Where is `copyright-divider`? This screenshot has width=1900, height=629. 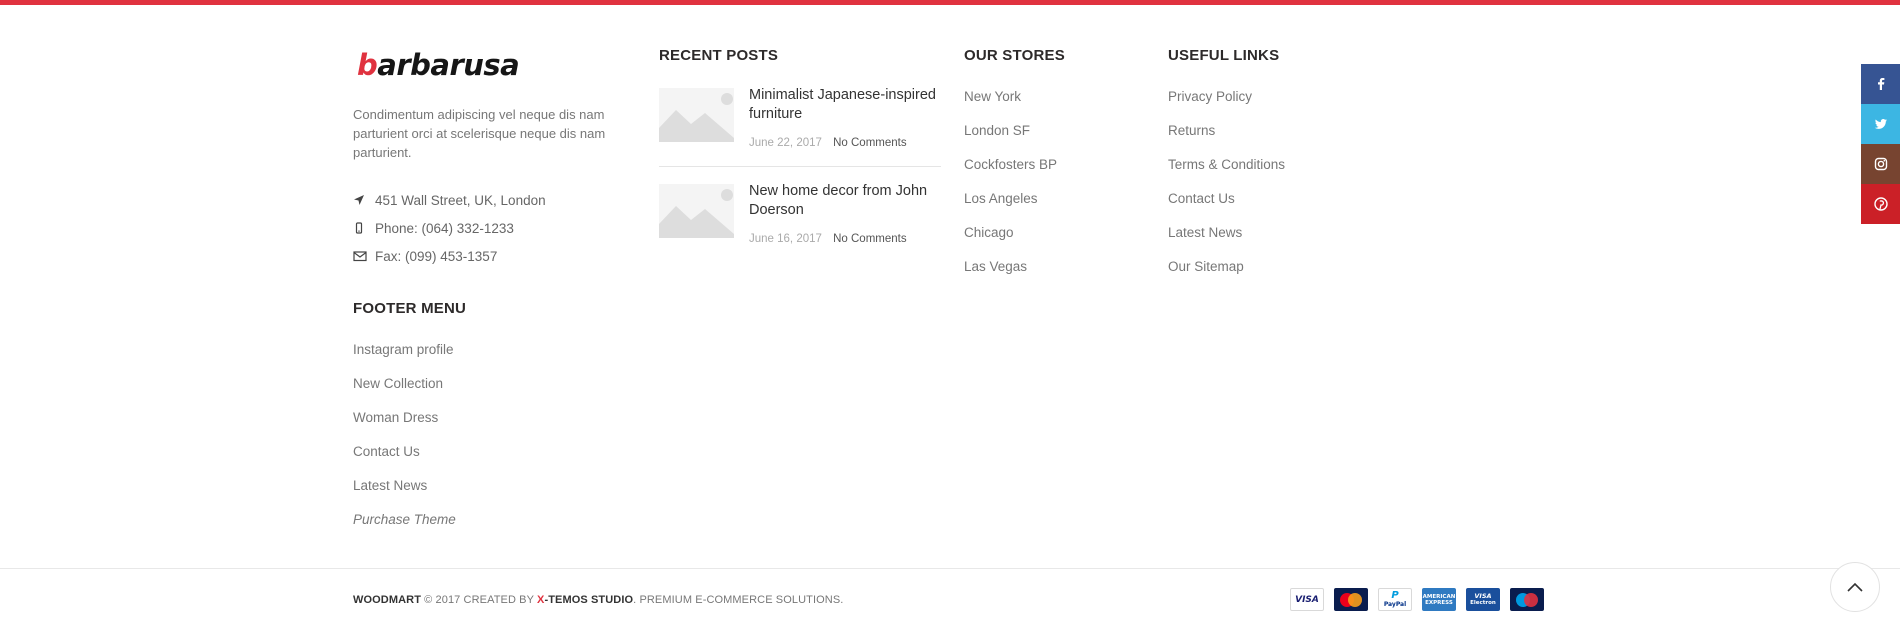 copyright-divider is located at coordinates (950, 568).